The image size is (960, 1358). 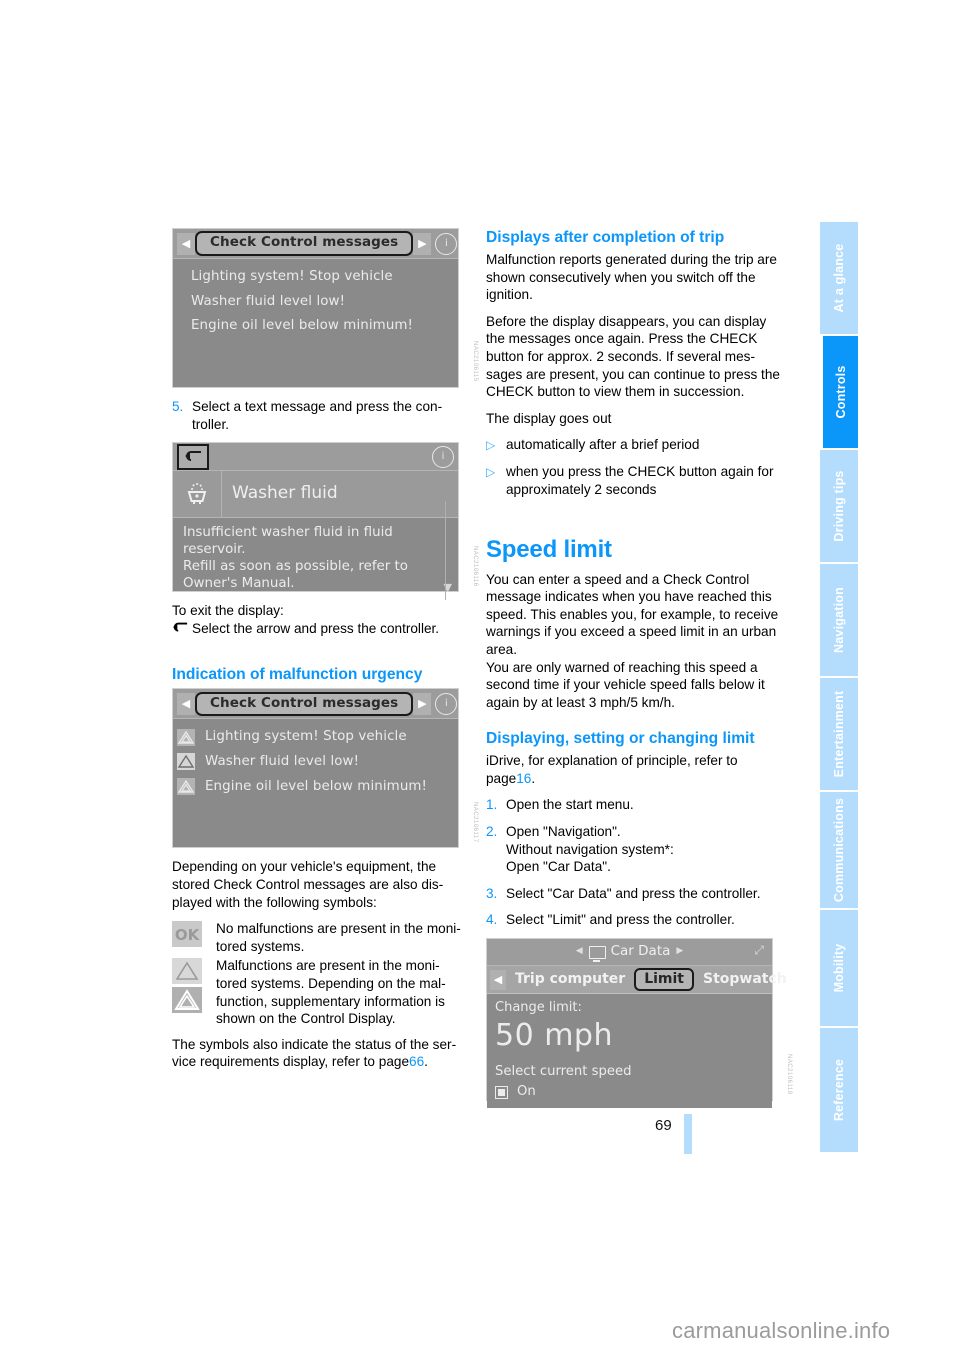 I want to click on tab-stopwatch: Stopwatch, so click(x=745, y=980).